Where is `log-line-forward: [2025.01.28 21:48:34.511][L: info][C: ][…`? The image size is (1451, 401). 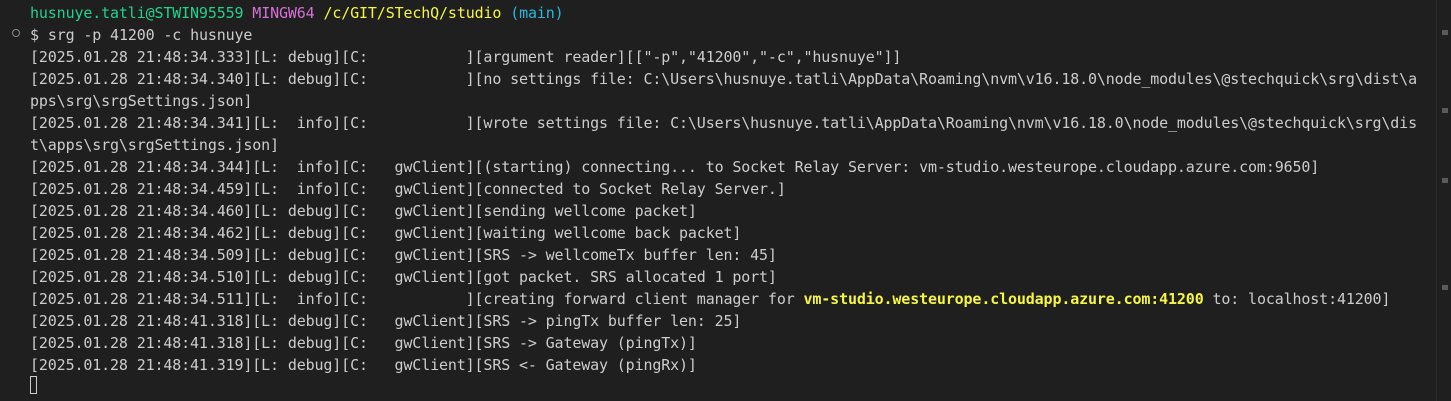 log-line-forward: [2025.01.28 21:48:34.511][L: info][C: ][… is located at coordinates (710, 299).